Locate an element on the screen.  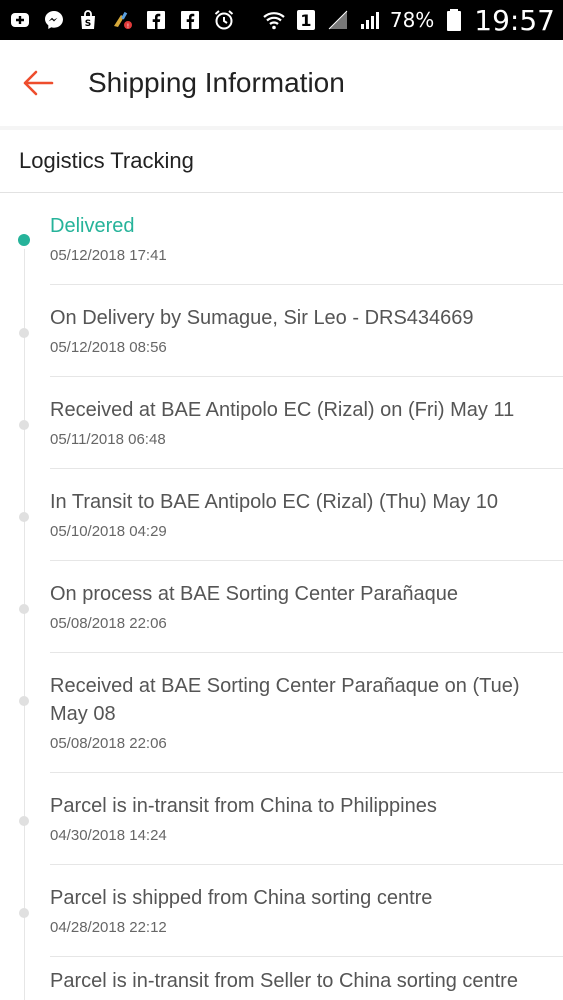
event-time: 04/30/2018 14:24 is located at coordinates (108, 835).